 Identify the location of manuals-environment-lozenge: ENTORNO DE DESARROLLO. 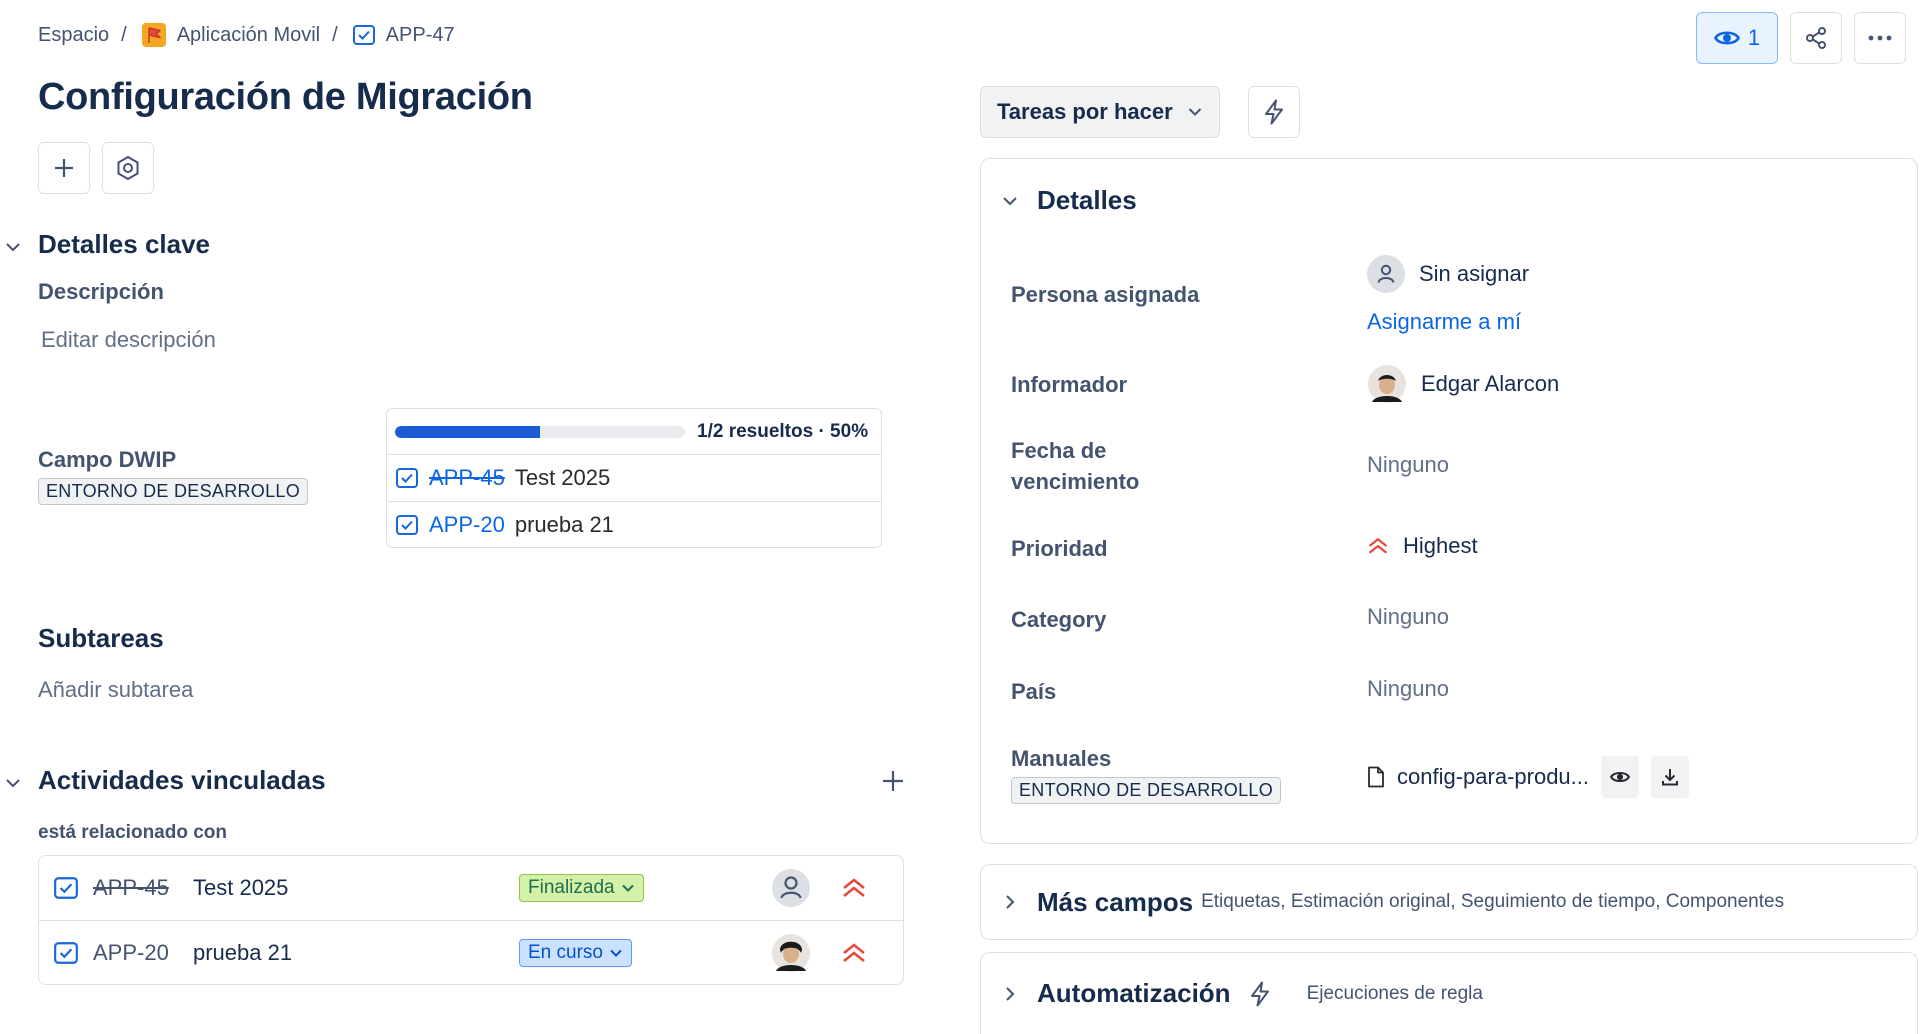
(1146, 790).